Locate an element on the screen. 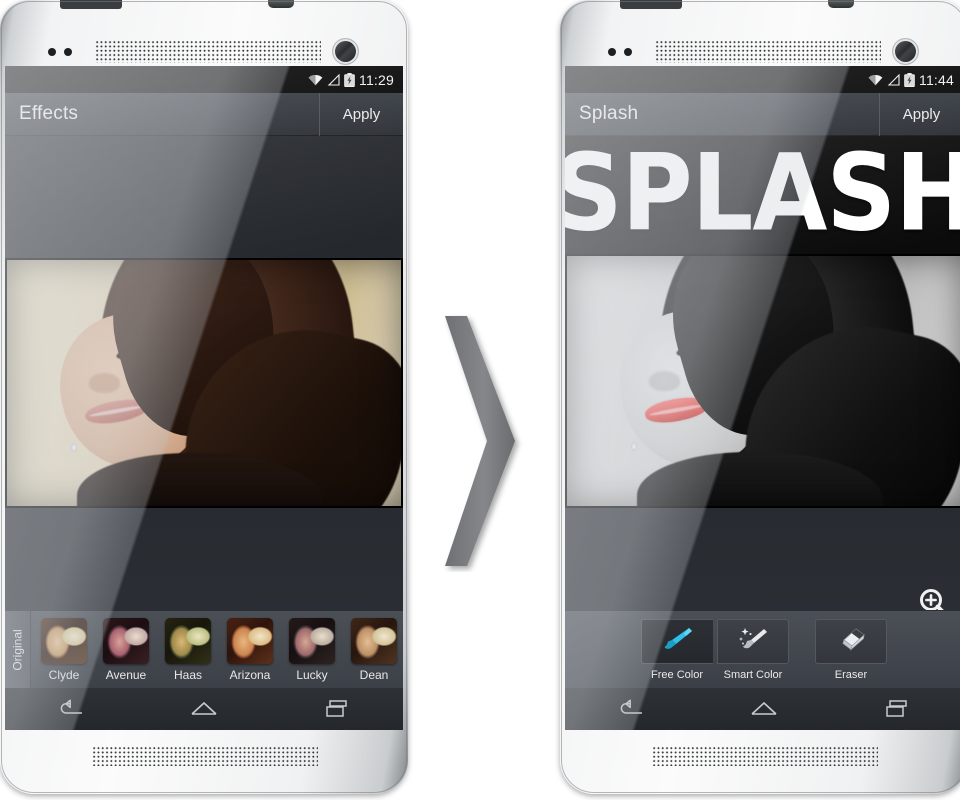 This screenshot has height=800, width=960. filter-item: Haas is located at coordinates (188, 649).